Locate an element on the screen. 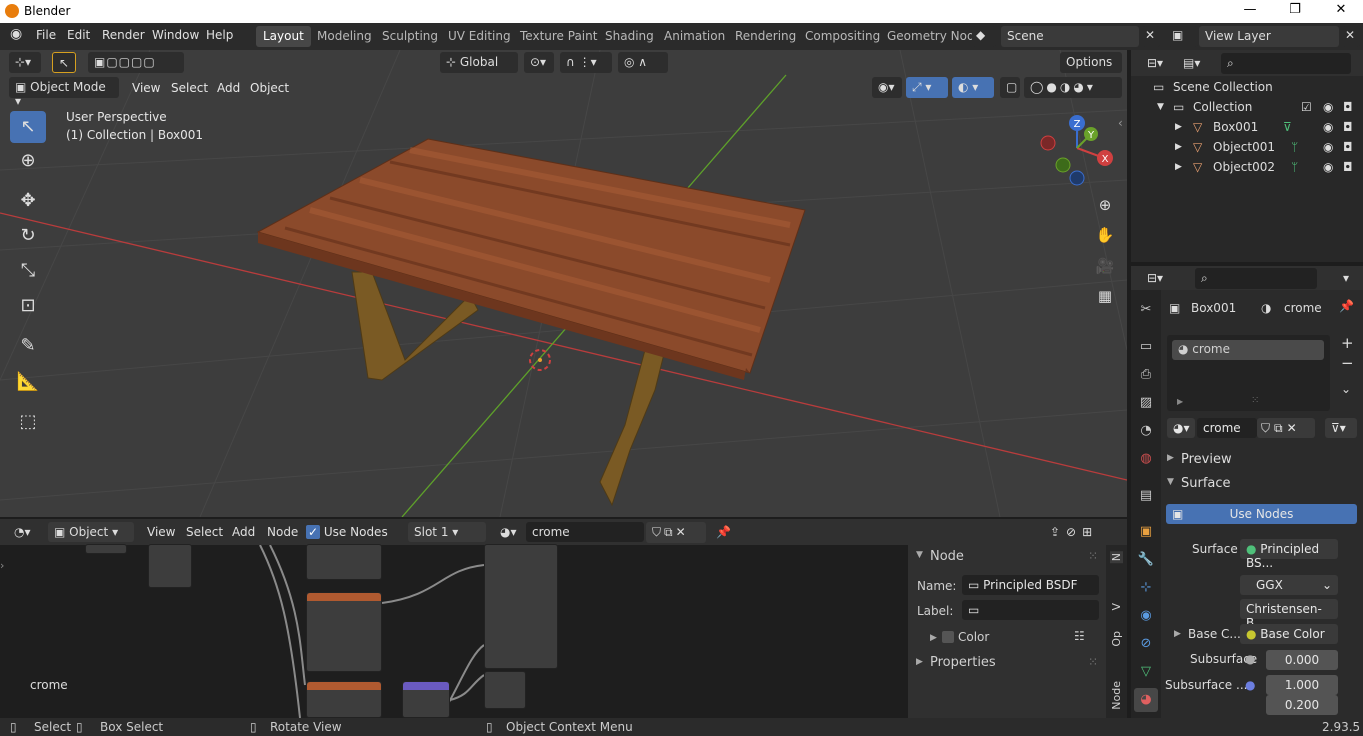  sidebar-tab-v: V is located at coordinates (1116, 607).